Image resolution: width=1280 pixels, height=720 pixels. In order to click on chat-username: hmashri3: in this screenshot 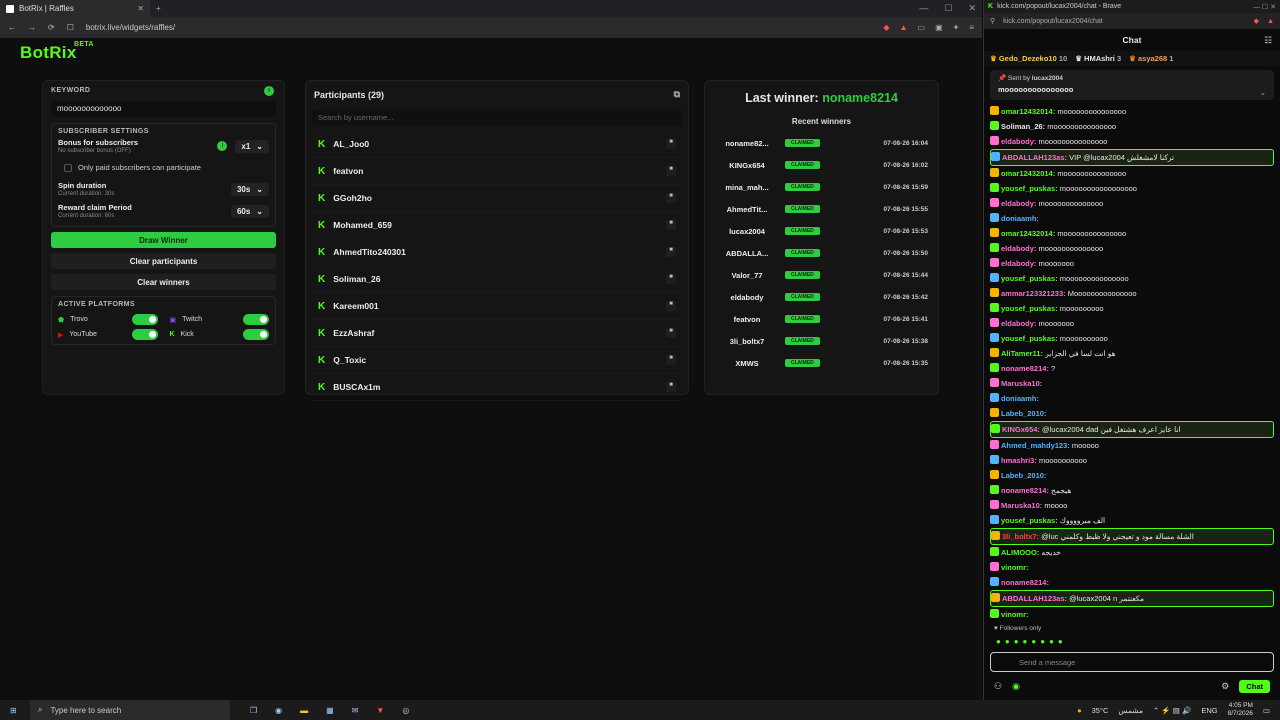, I will do `click(1019, 460)`.